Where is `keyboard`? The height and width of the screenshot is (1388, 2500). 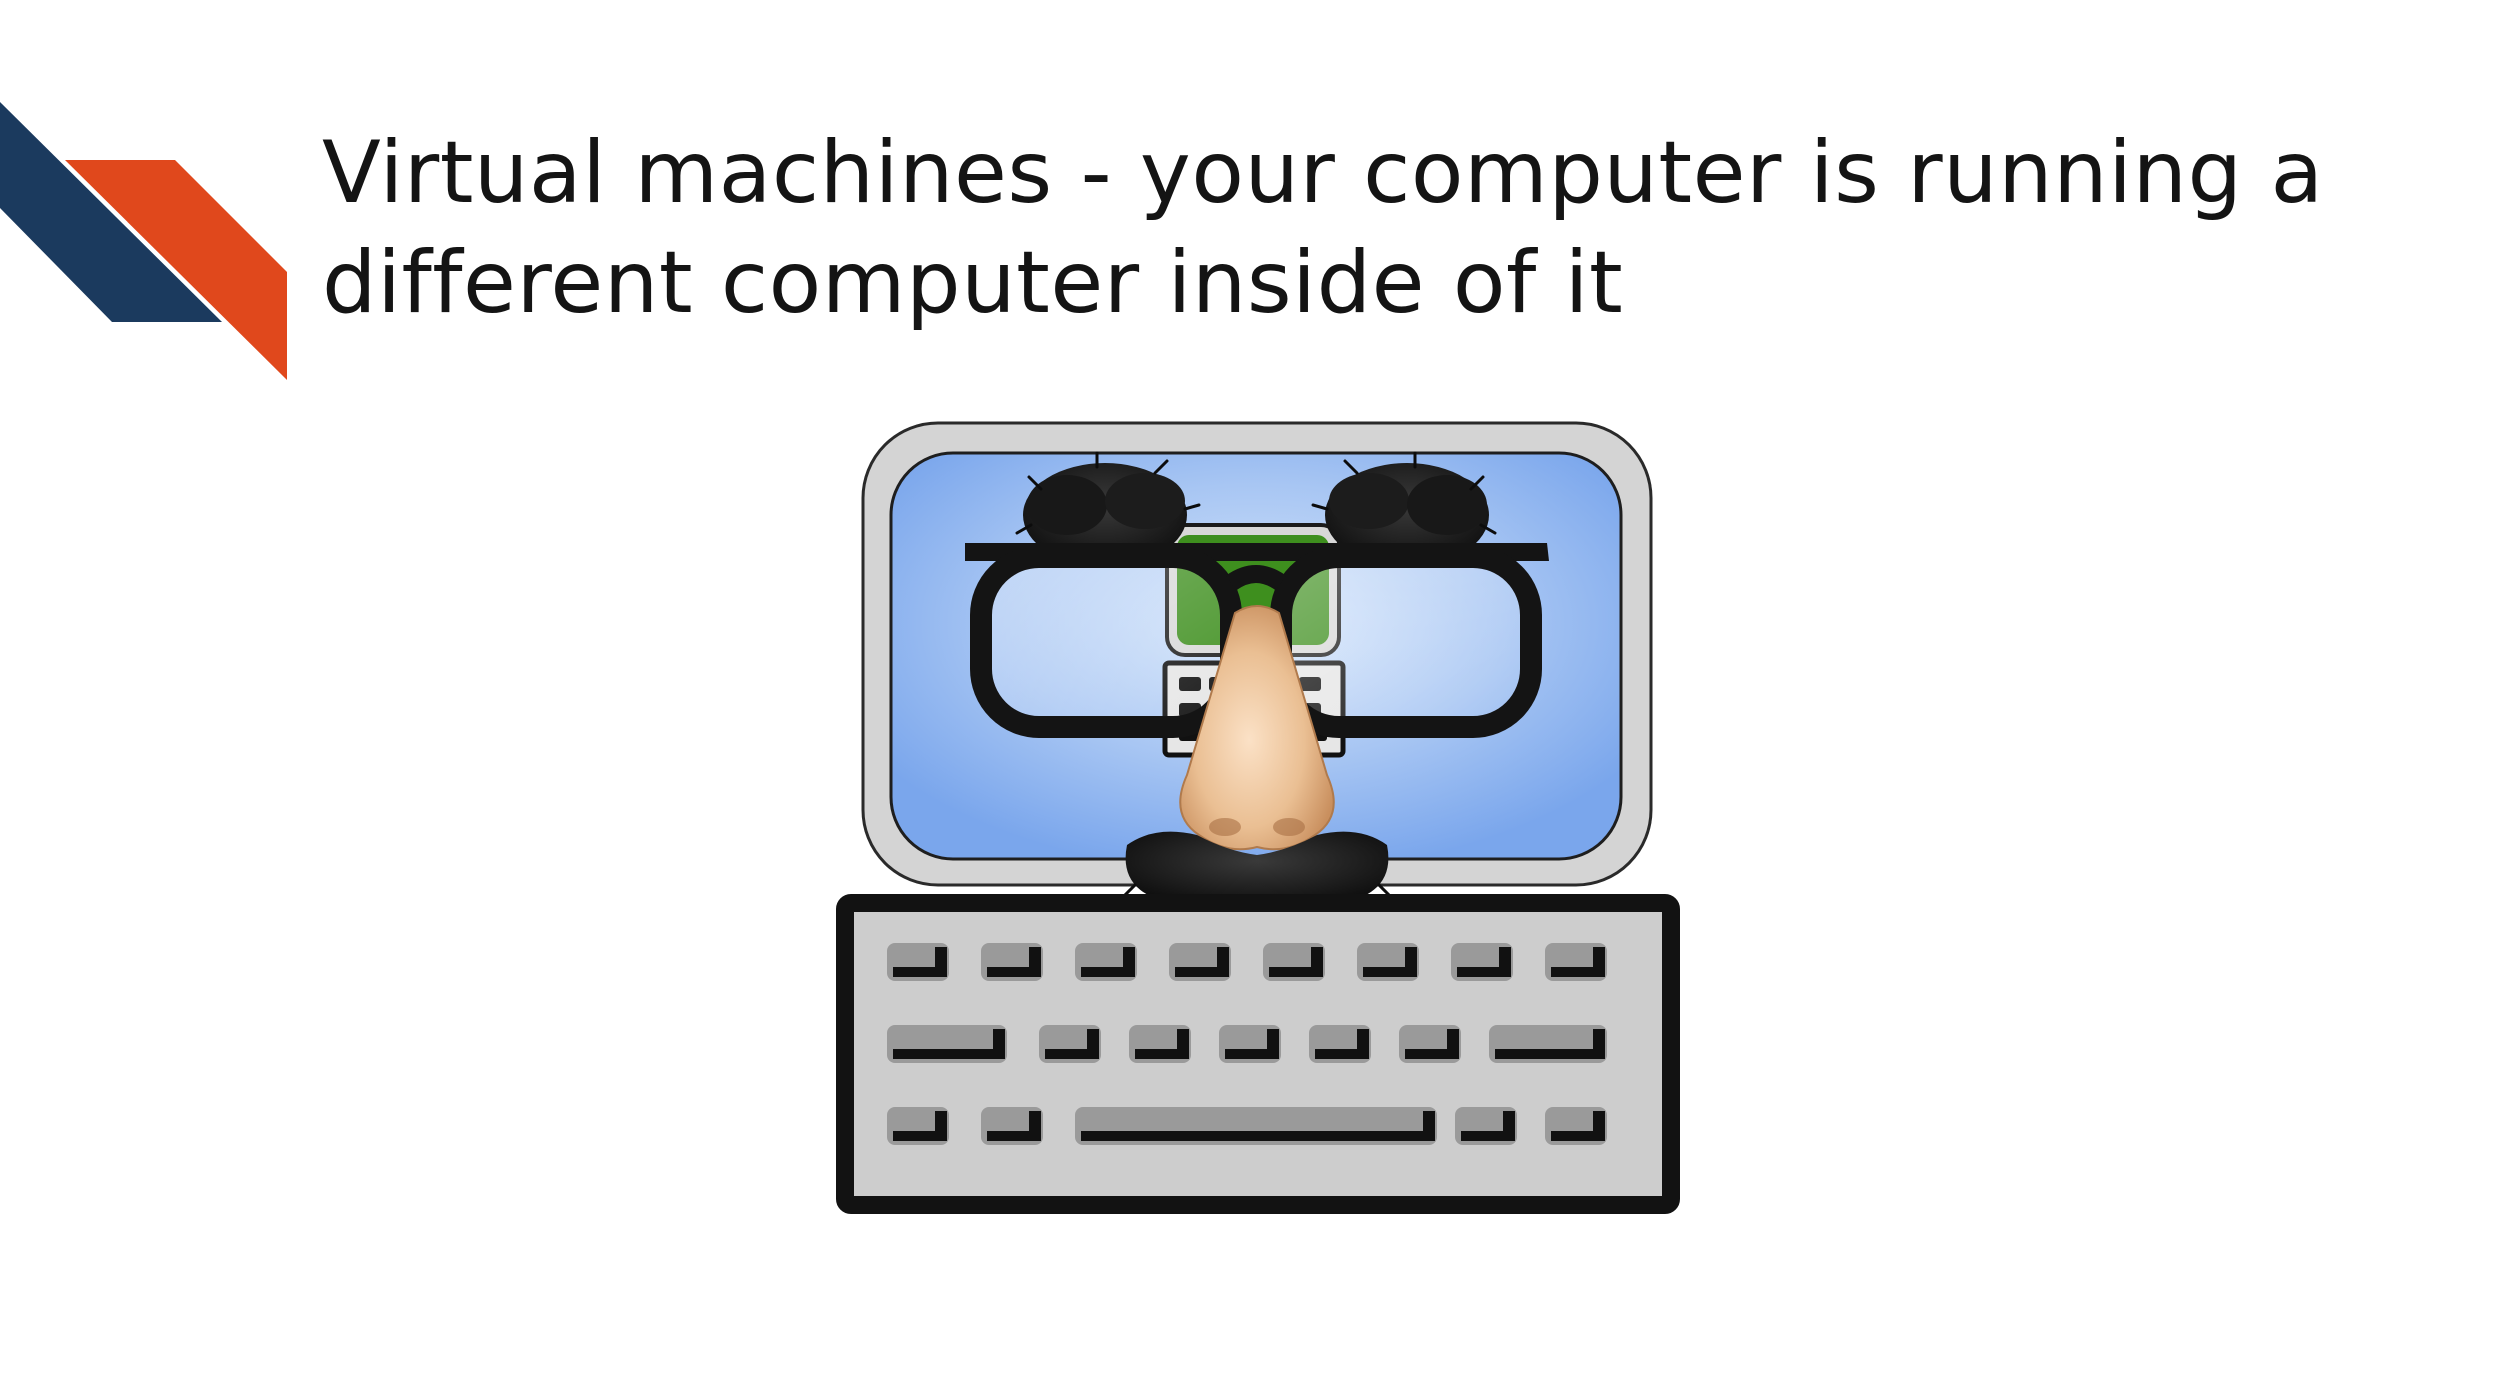
keyboard is located at coordinates (1258, 1054).